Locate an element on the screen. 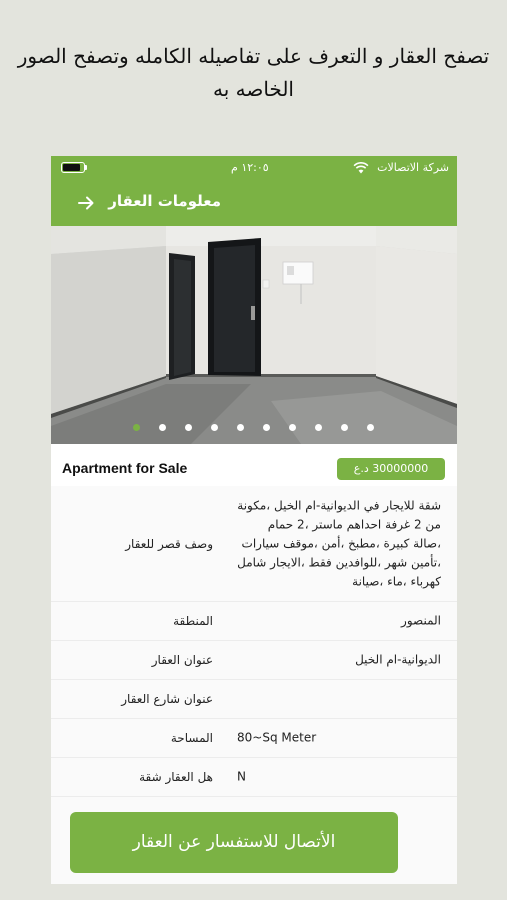 The height and width of the screenshot is (900, 507). battery-level is located at coordinates (72, 167).